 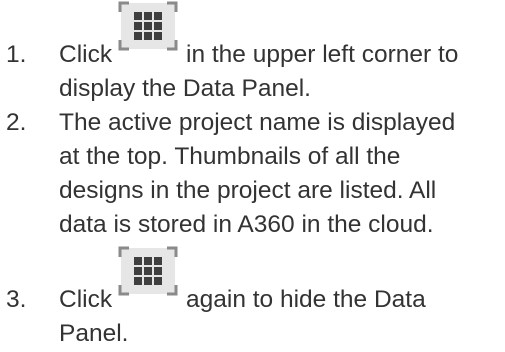 I want to click on step-2-line-2: at the top. Thumbnails of all the, so click(x=230, y=156).